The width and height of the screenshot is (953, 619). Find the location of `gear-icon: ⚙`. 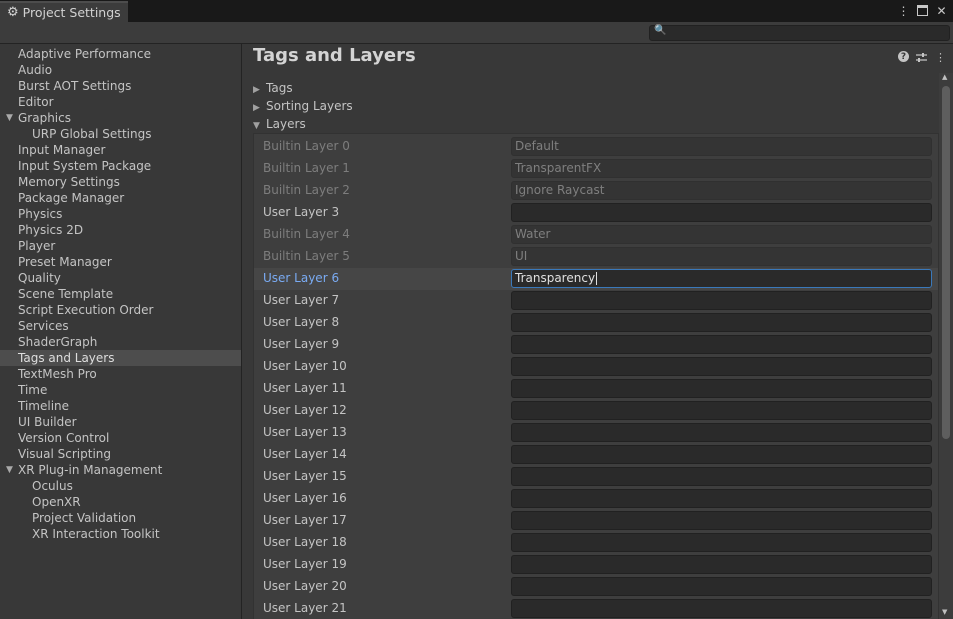

gear-icon: ⚙ is located at coordinates (13, 12).